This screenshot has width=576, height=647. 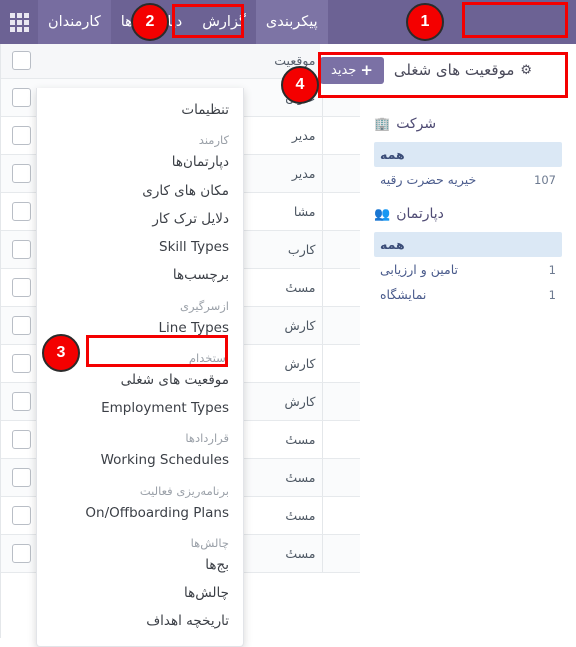 I want to click on table-header-name: موقعیت, so click(x=192, y=61).